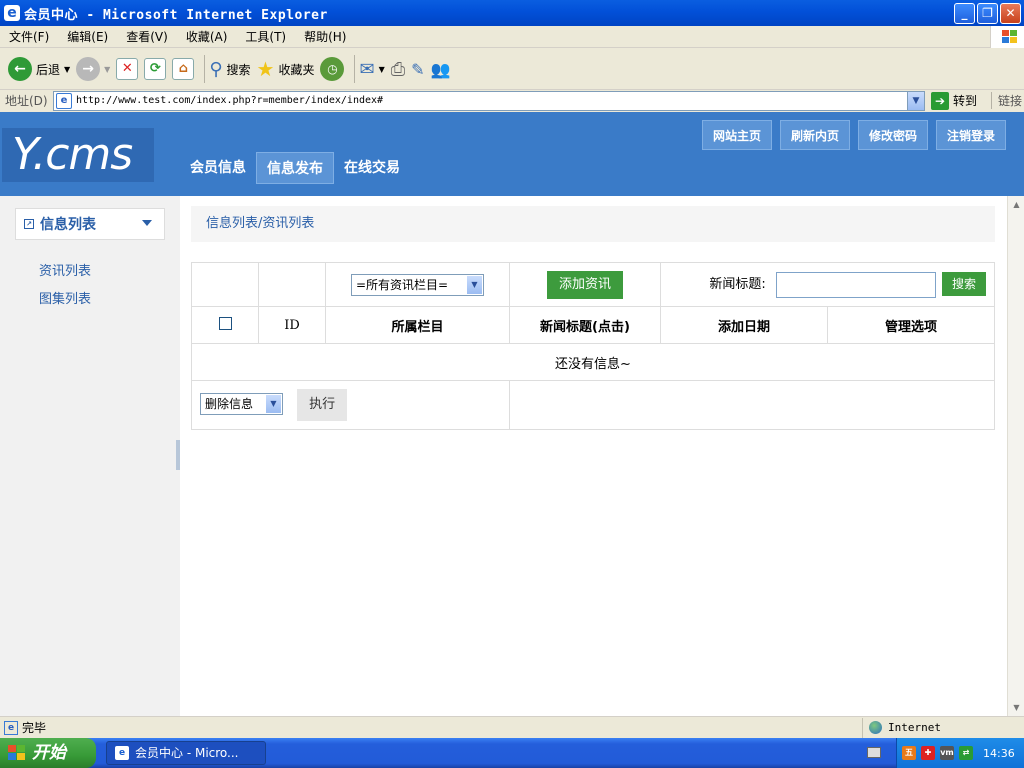 This screenshot has height=768, width=1024. I want to click on vmware-icon: vm, so click(947, 753).